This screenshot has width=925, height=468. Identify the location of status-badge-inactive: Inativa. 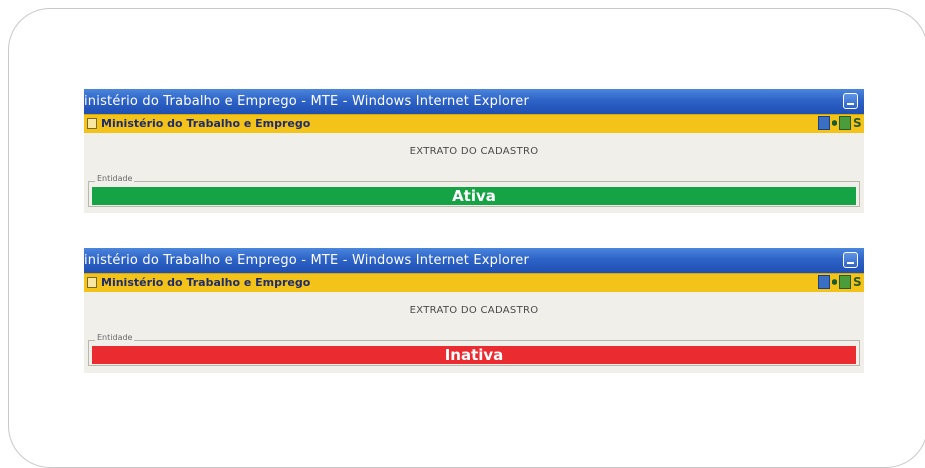
(474, 355).